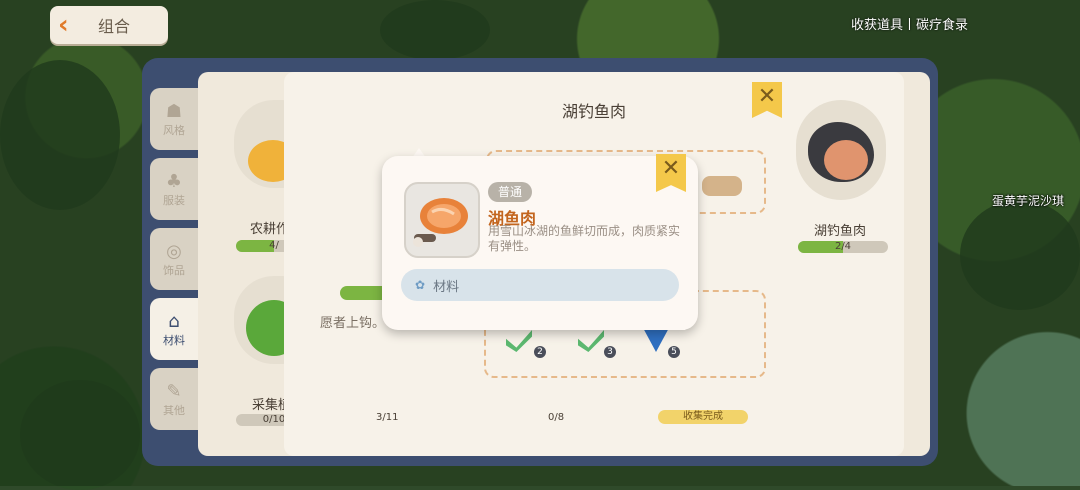 The image size is (1080, 490). I want to click on outfit-icon: ♣, so click(174, 181).